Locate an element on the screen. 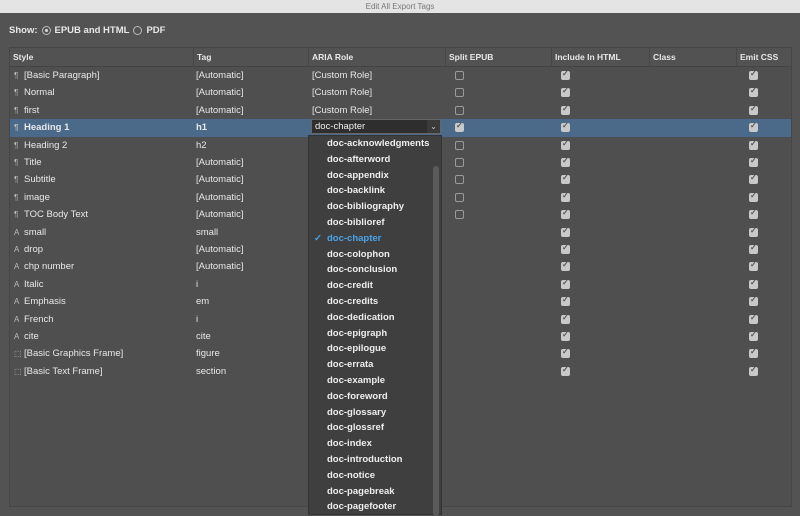  menu-item: doc-backlink is located at coordinates (356, 191).